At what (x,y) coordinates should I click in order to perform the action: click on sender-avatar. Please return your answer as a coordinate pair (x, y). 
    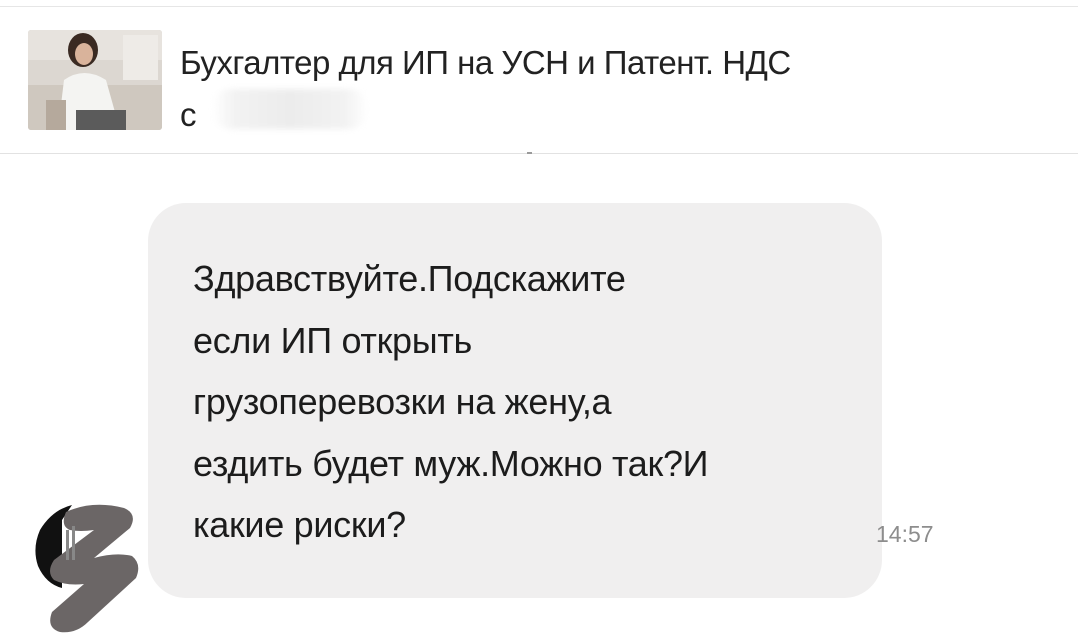
    Looking at the image, I should click on (88, 568).